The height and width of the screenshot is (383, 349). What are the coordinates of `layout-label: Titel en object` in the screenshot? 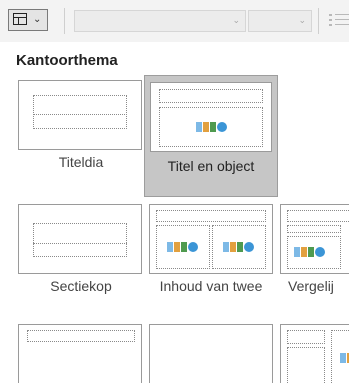 It's located at (211, 166).